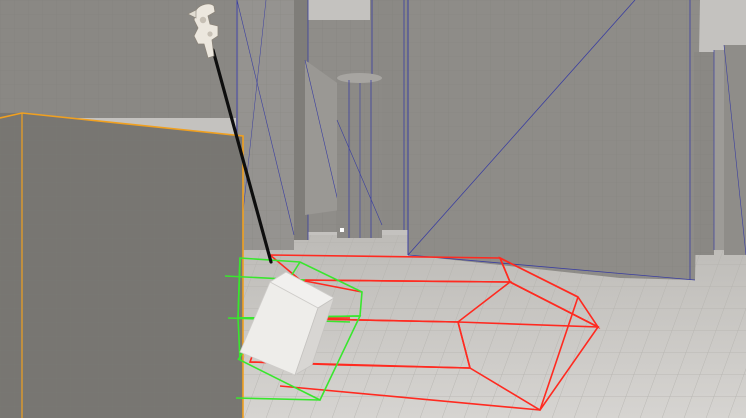  I want to click on right-columns, so click(720, 150).